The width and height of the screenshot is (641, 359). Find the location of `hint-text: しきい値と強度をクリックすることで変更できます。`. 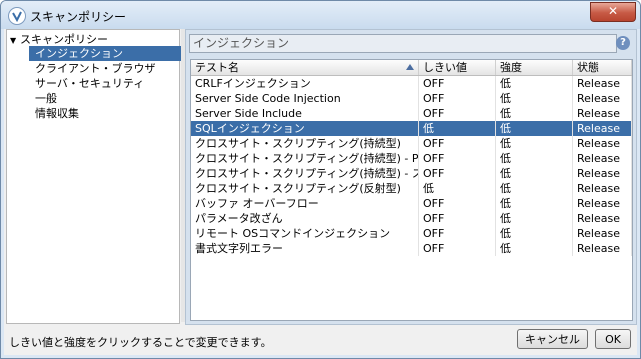

hint-text: しきい値と強度をクリックすることで変更できます。 is located at coordinates (140, 342).